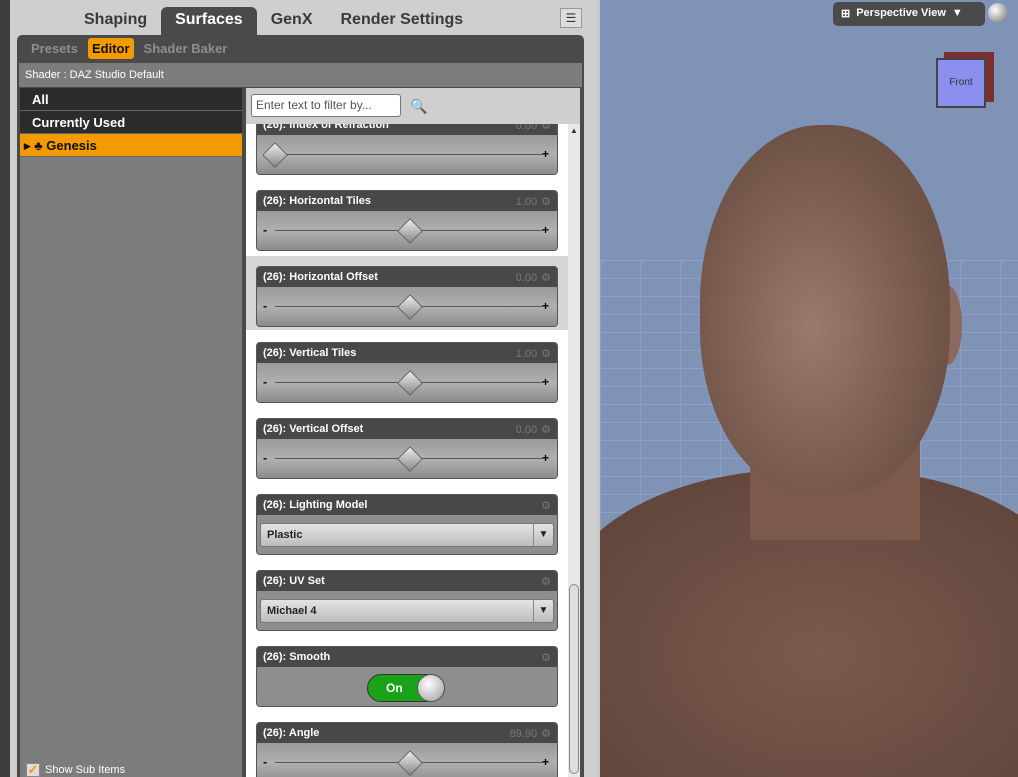 The height and width of the screenshot is (777, 1018). What do you see at coordinates (571, 18) in the screenshot?
I see `pane-menu-icon: ☰` at bounding box center [571, 18].